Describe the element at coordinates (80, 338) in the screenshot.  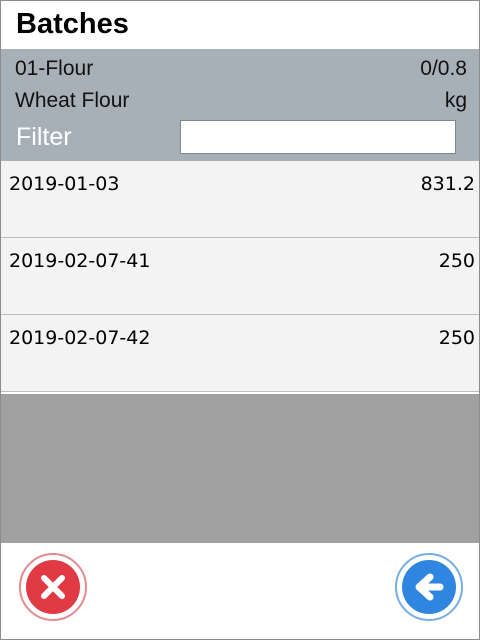
I see `batch-id: 2019-02-07-42` at that location.